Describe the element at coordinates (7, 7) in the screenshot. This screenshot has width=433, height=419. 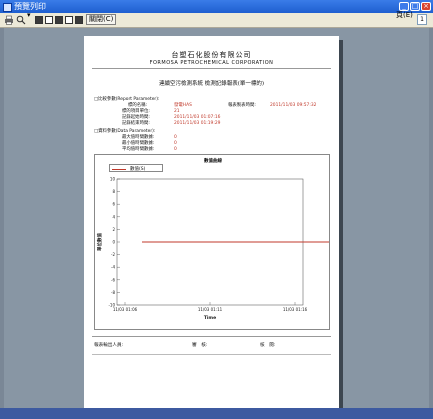
I see `app-icon` at that location.